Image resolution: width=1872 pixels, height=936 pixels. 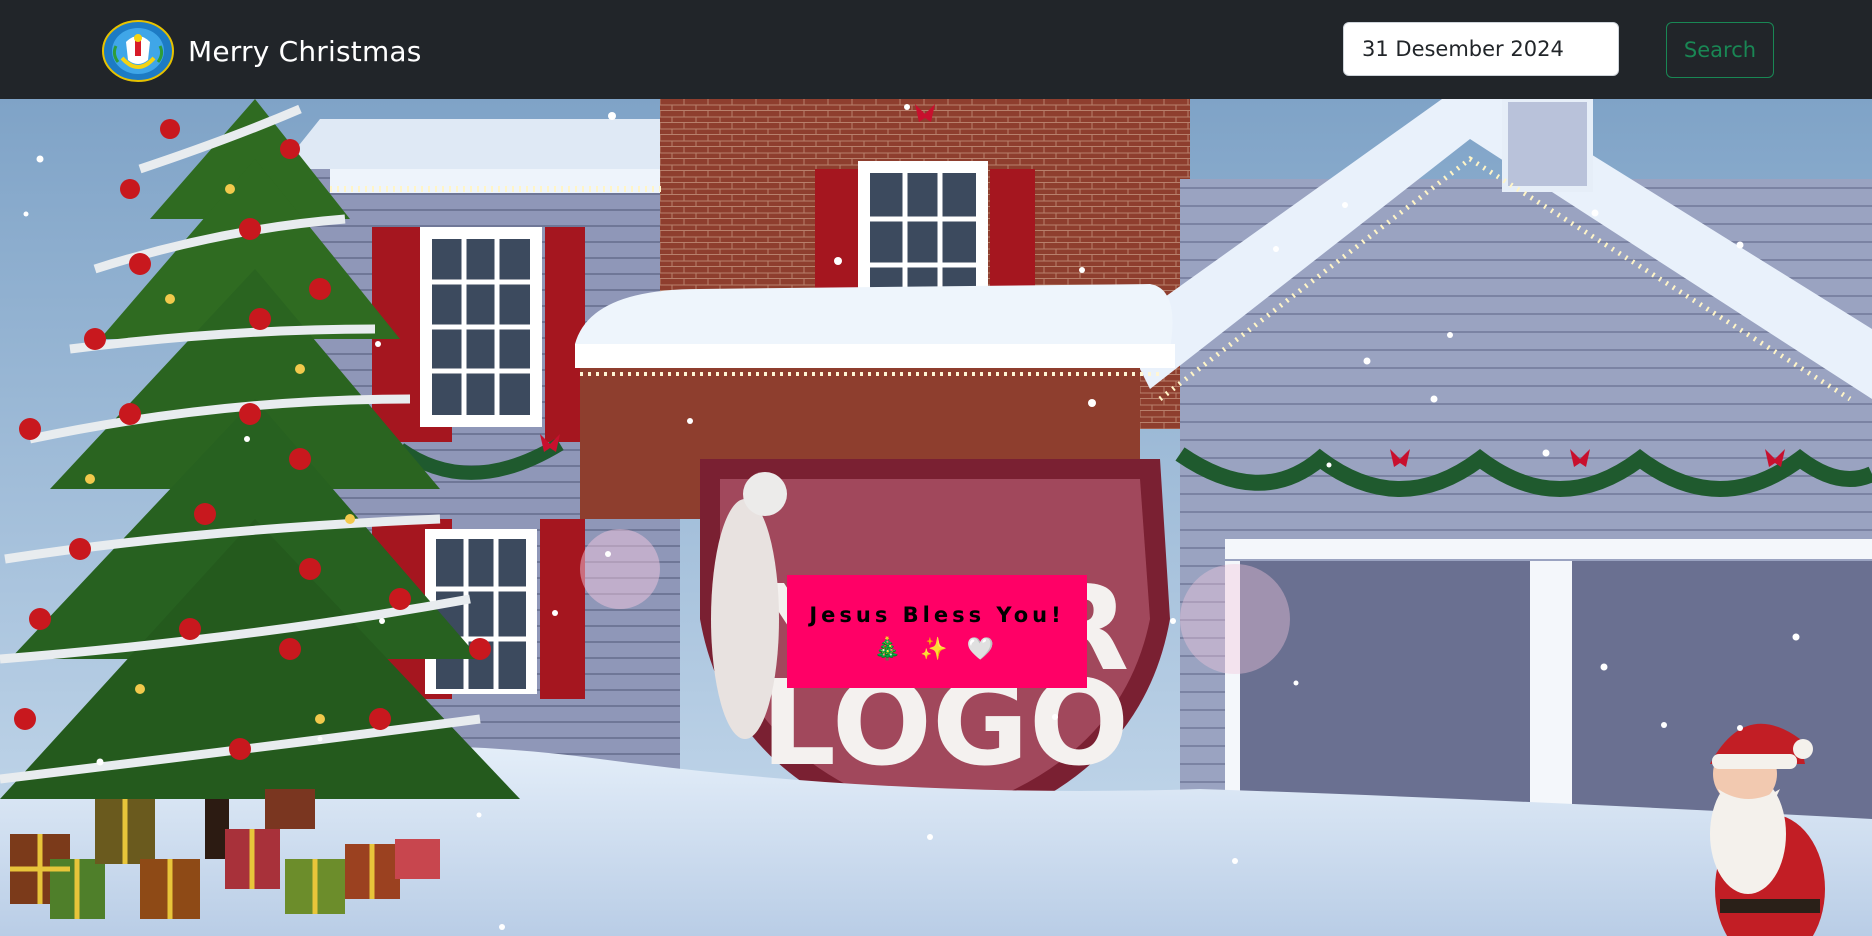 What do you see at coordinates (937, 649) in the screenshot?
I see `greeting-emoji: 🎄 ✨ 🤍` at bounding box center [937, 649].